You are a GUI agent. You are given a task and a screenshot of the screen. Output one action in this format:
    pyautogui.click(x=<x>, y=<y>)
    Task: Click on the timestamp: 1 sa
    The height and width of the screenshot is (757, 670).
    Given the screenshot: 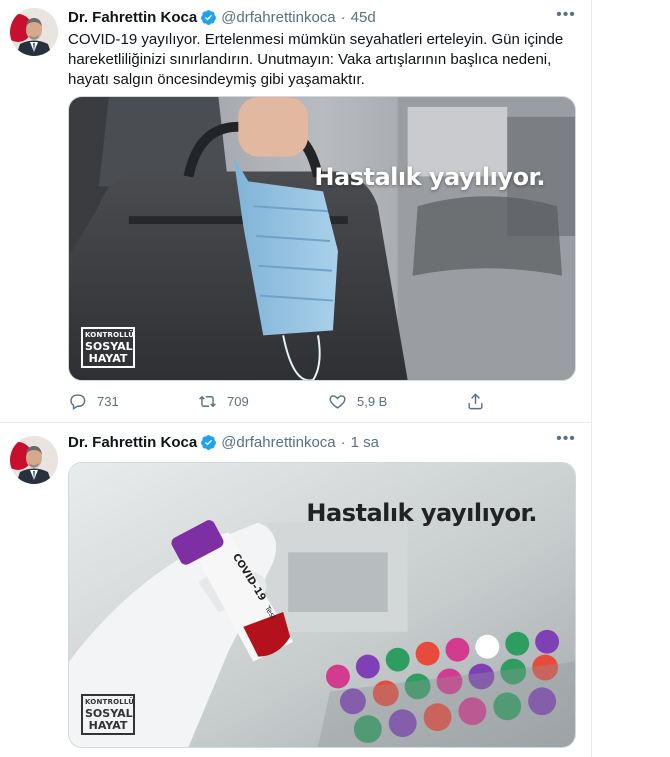 What is the action you would take?
    pyautogui.click(x=365, y=442)
    